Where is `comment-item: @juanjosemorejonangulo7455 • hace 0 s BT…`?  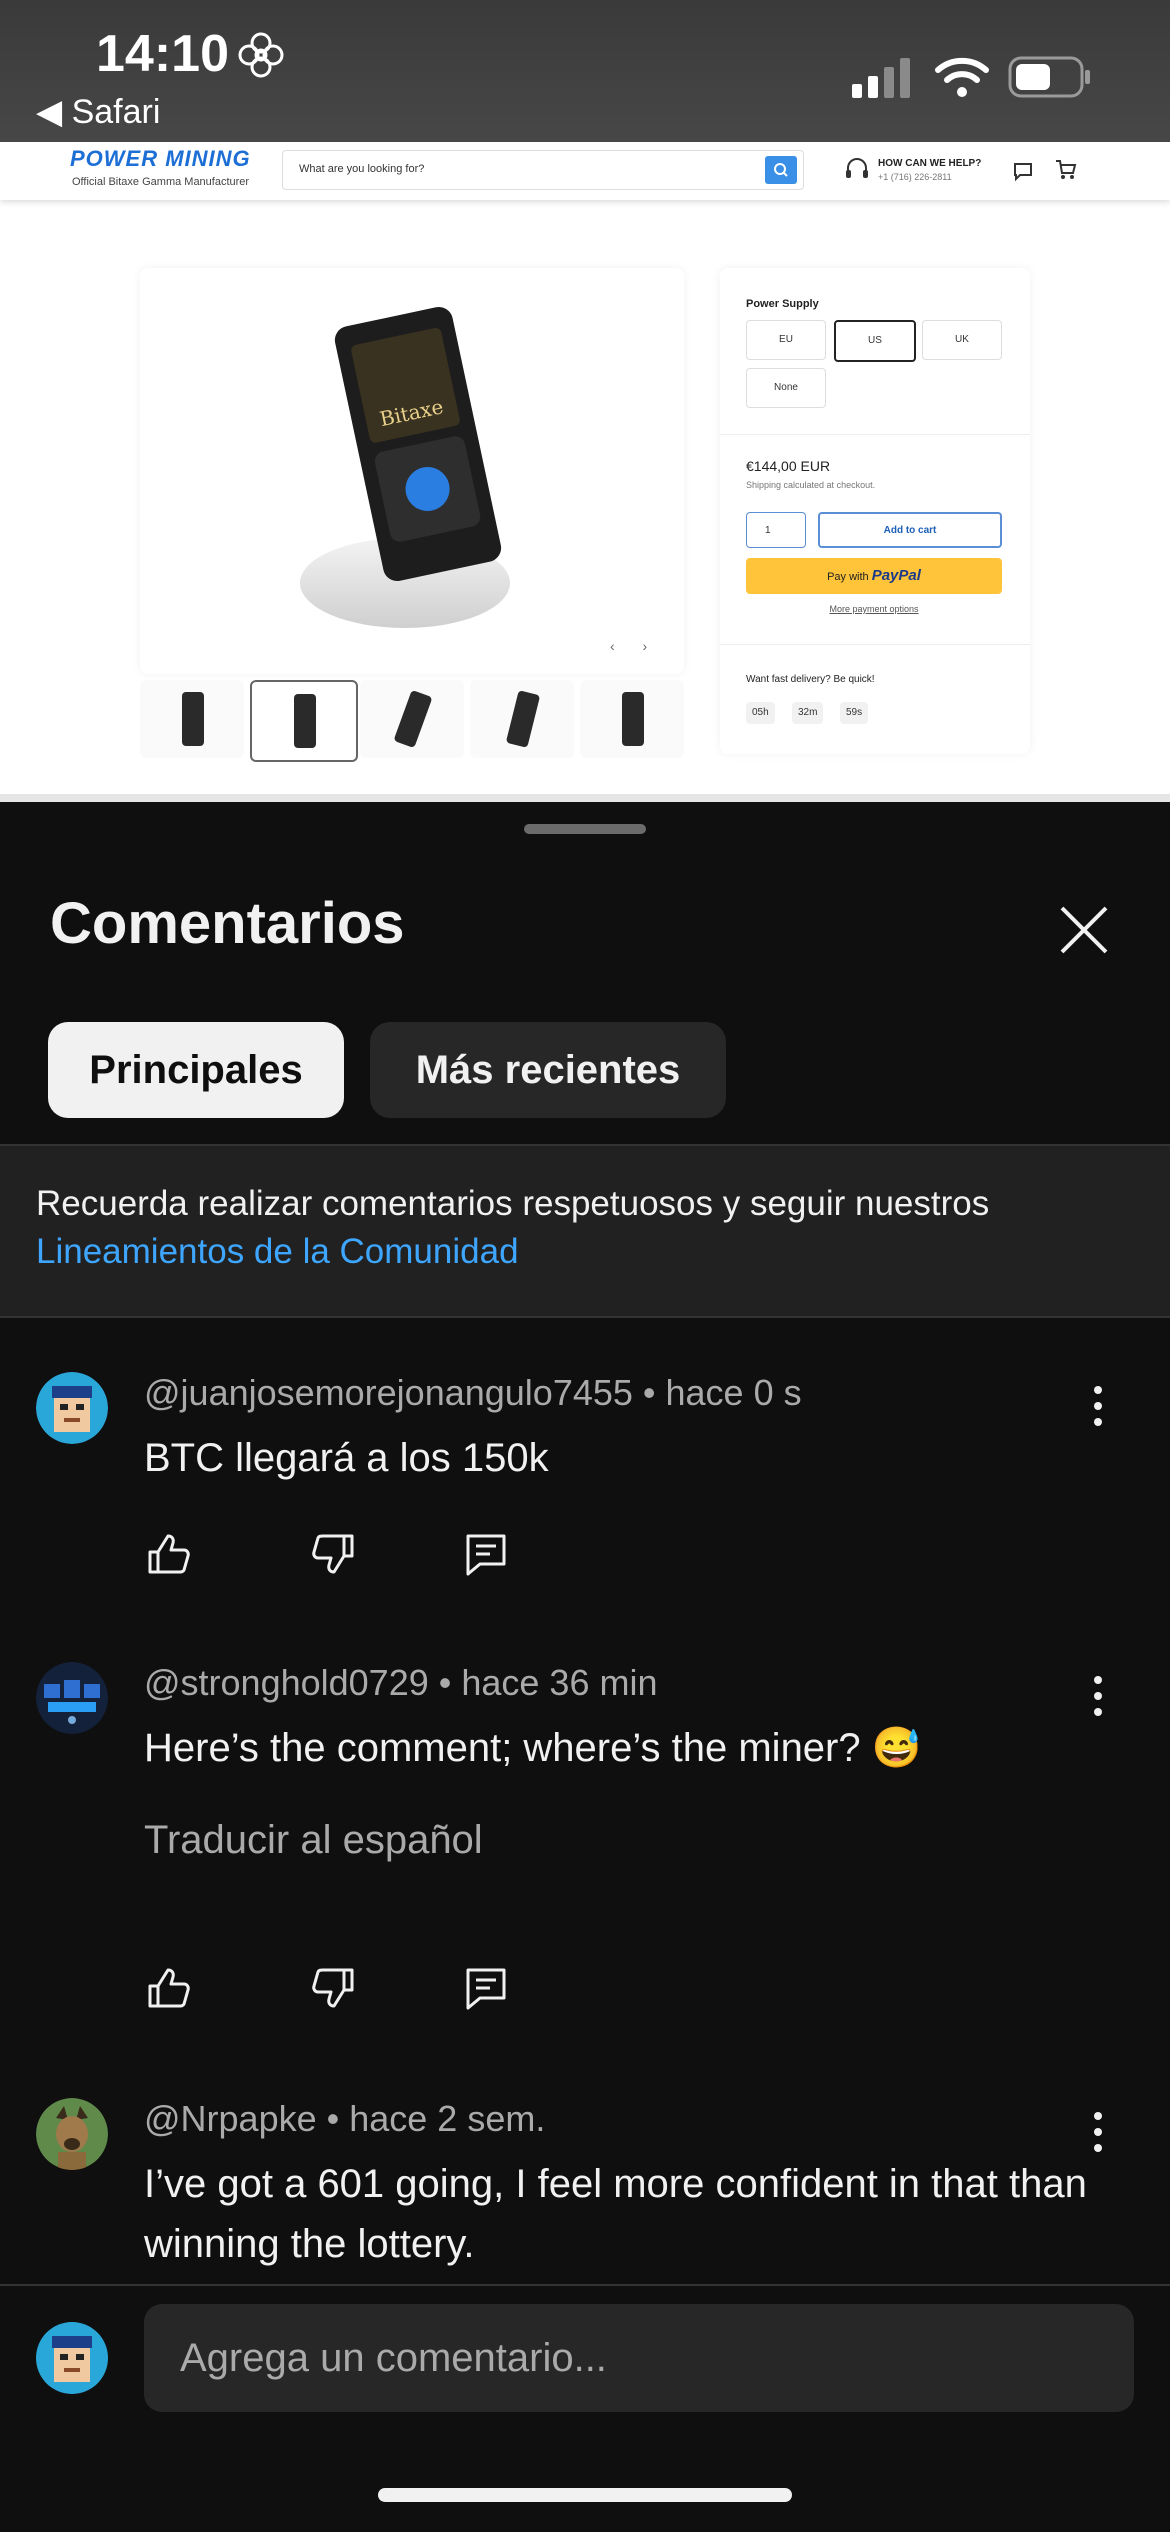 comment-item: @juanjosemorejonangulo7455 • hace 0 s BT… is located at coordinates (585, 1497).